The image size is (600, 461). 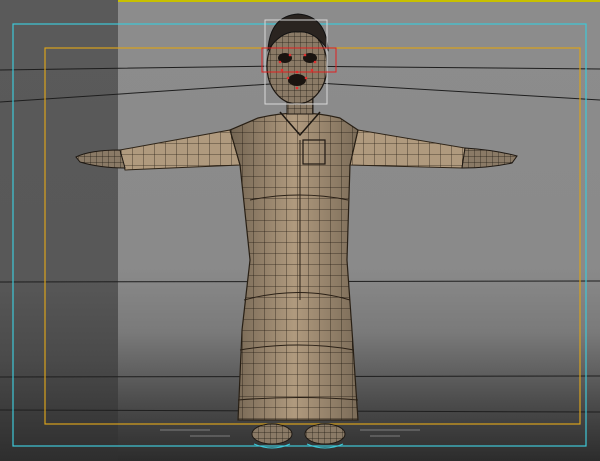 I want to click on right-hand, so click(x=489, y=158).